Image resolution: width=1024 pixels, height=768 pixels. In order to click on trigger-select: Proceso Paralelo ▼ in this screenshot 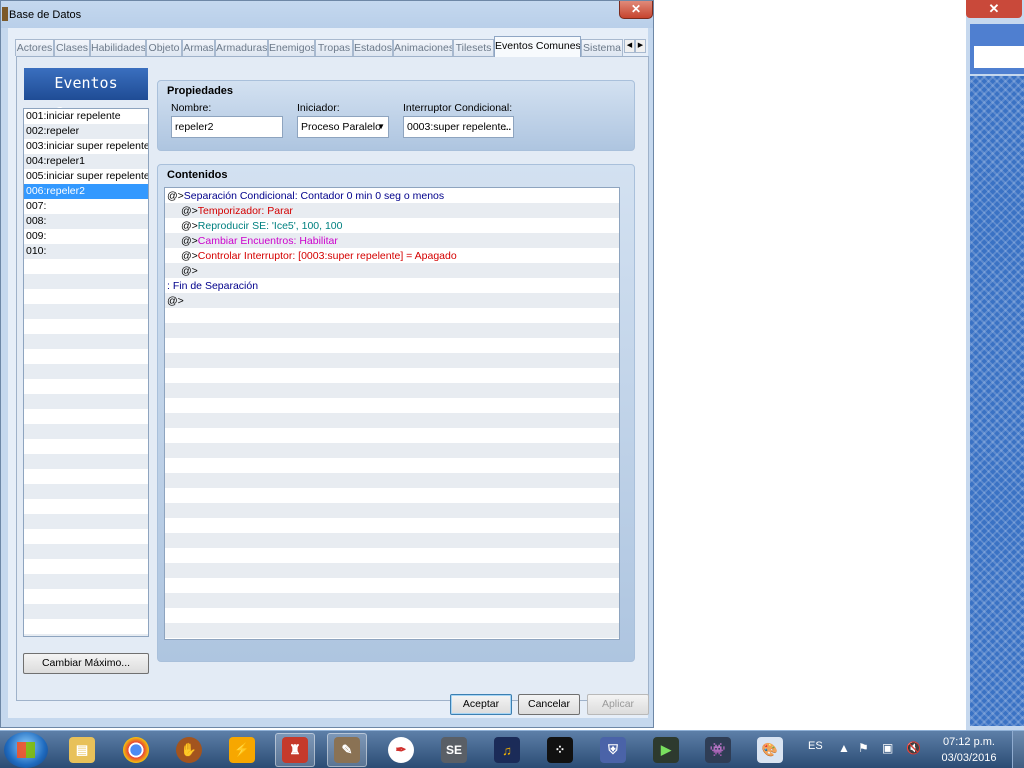, I will do `click(343, 127)`.